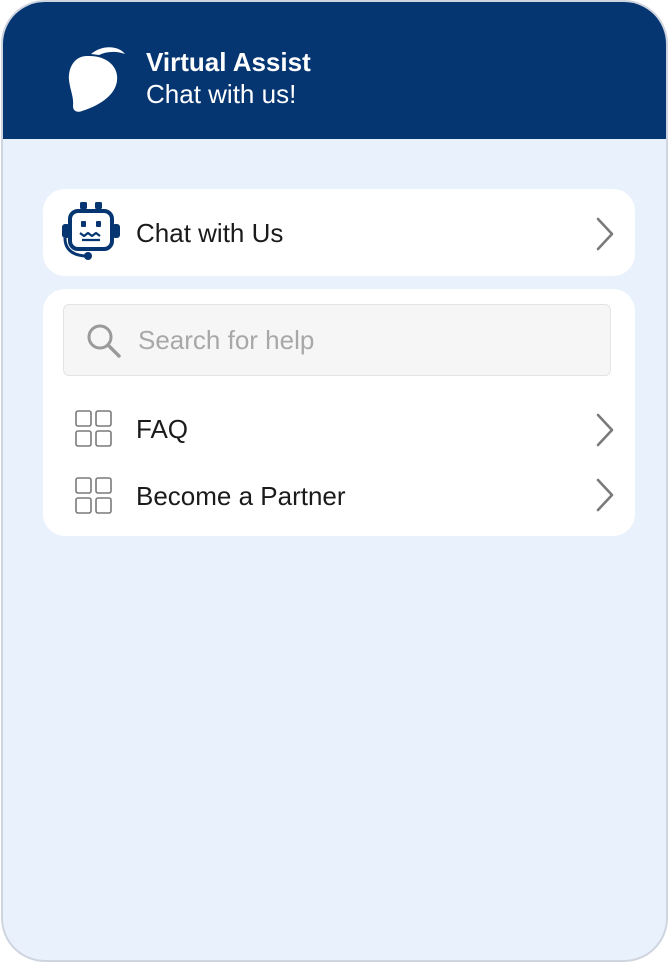  Describe the element at coordinates (358, 340) in the screenshot. I see `search-input` at that location.